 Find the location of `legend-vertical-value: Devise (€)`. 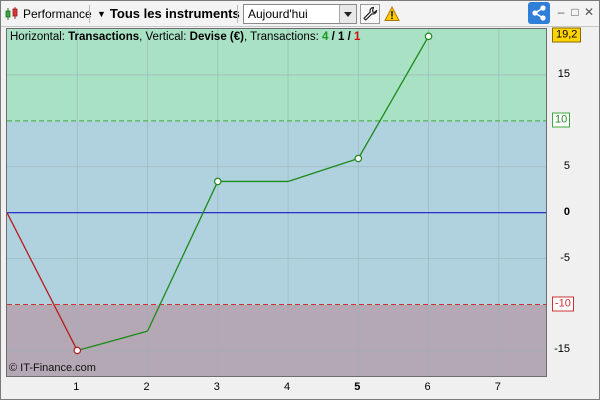

legend-vertical-value: Devise (€) is located at coordinates (216, 37).